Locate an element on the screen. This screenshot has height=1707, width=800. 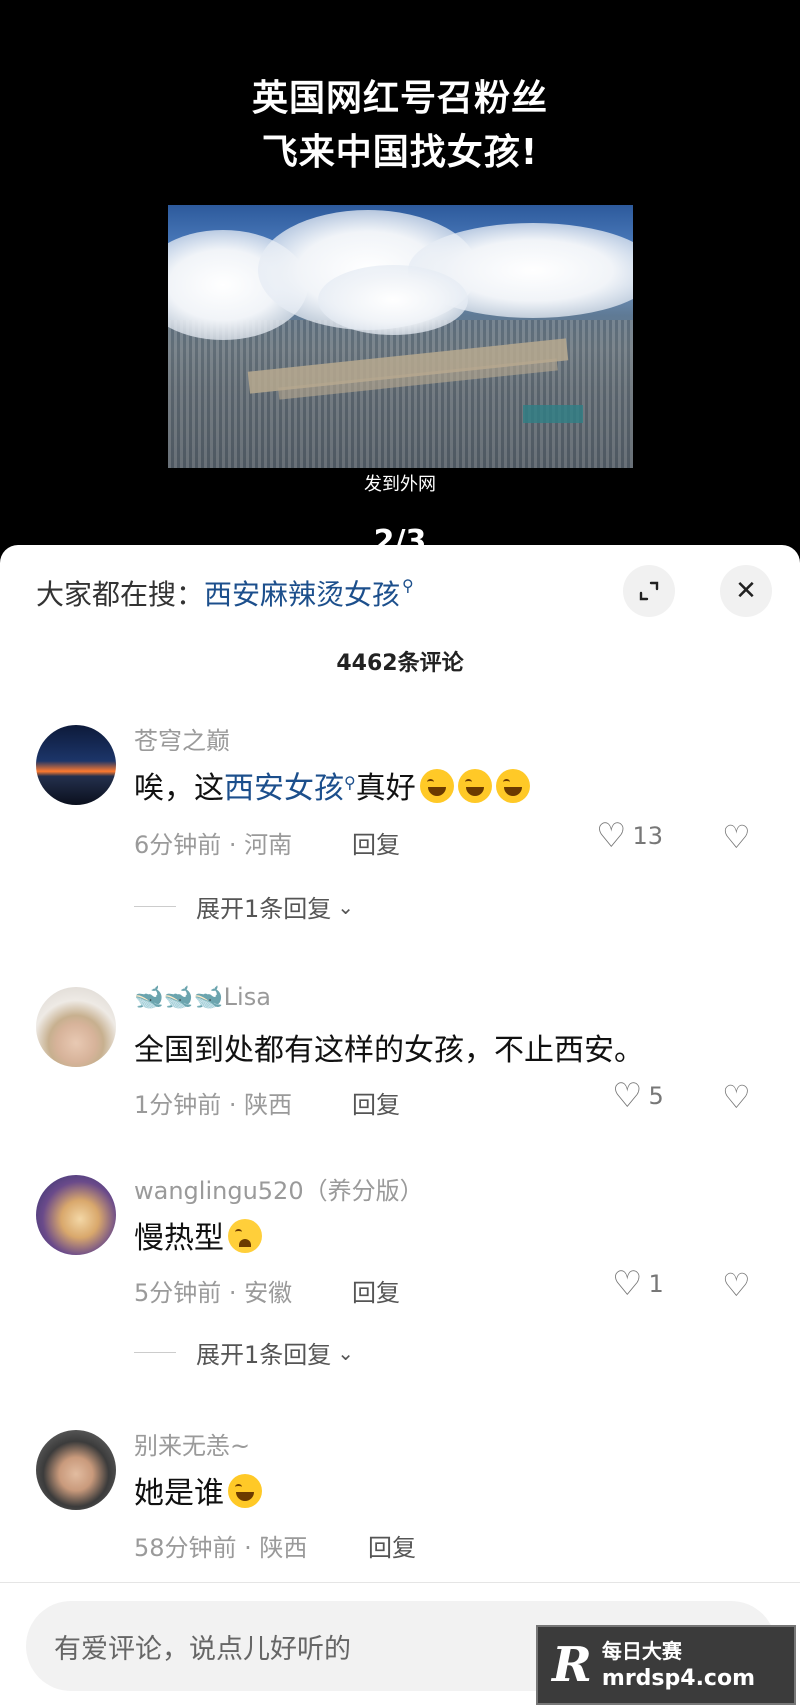
comment-text: 慢热型 is located at coordinates (198, 1235).